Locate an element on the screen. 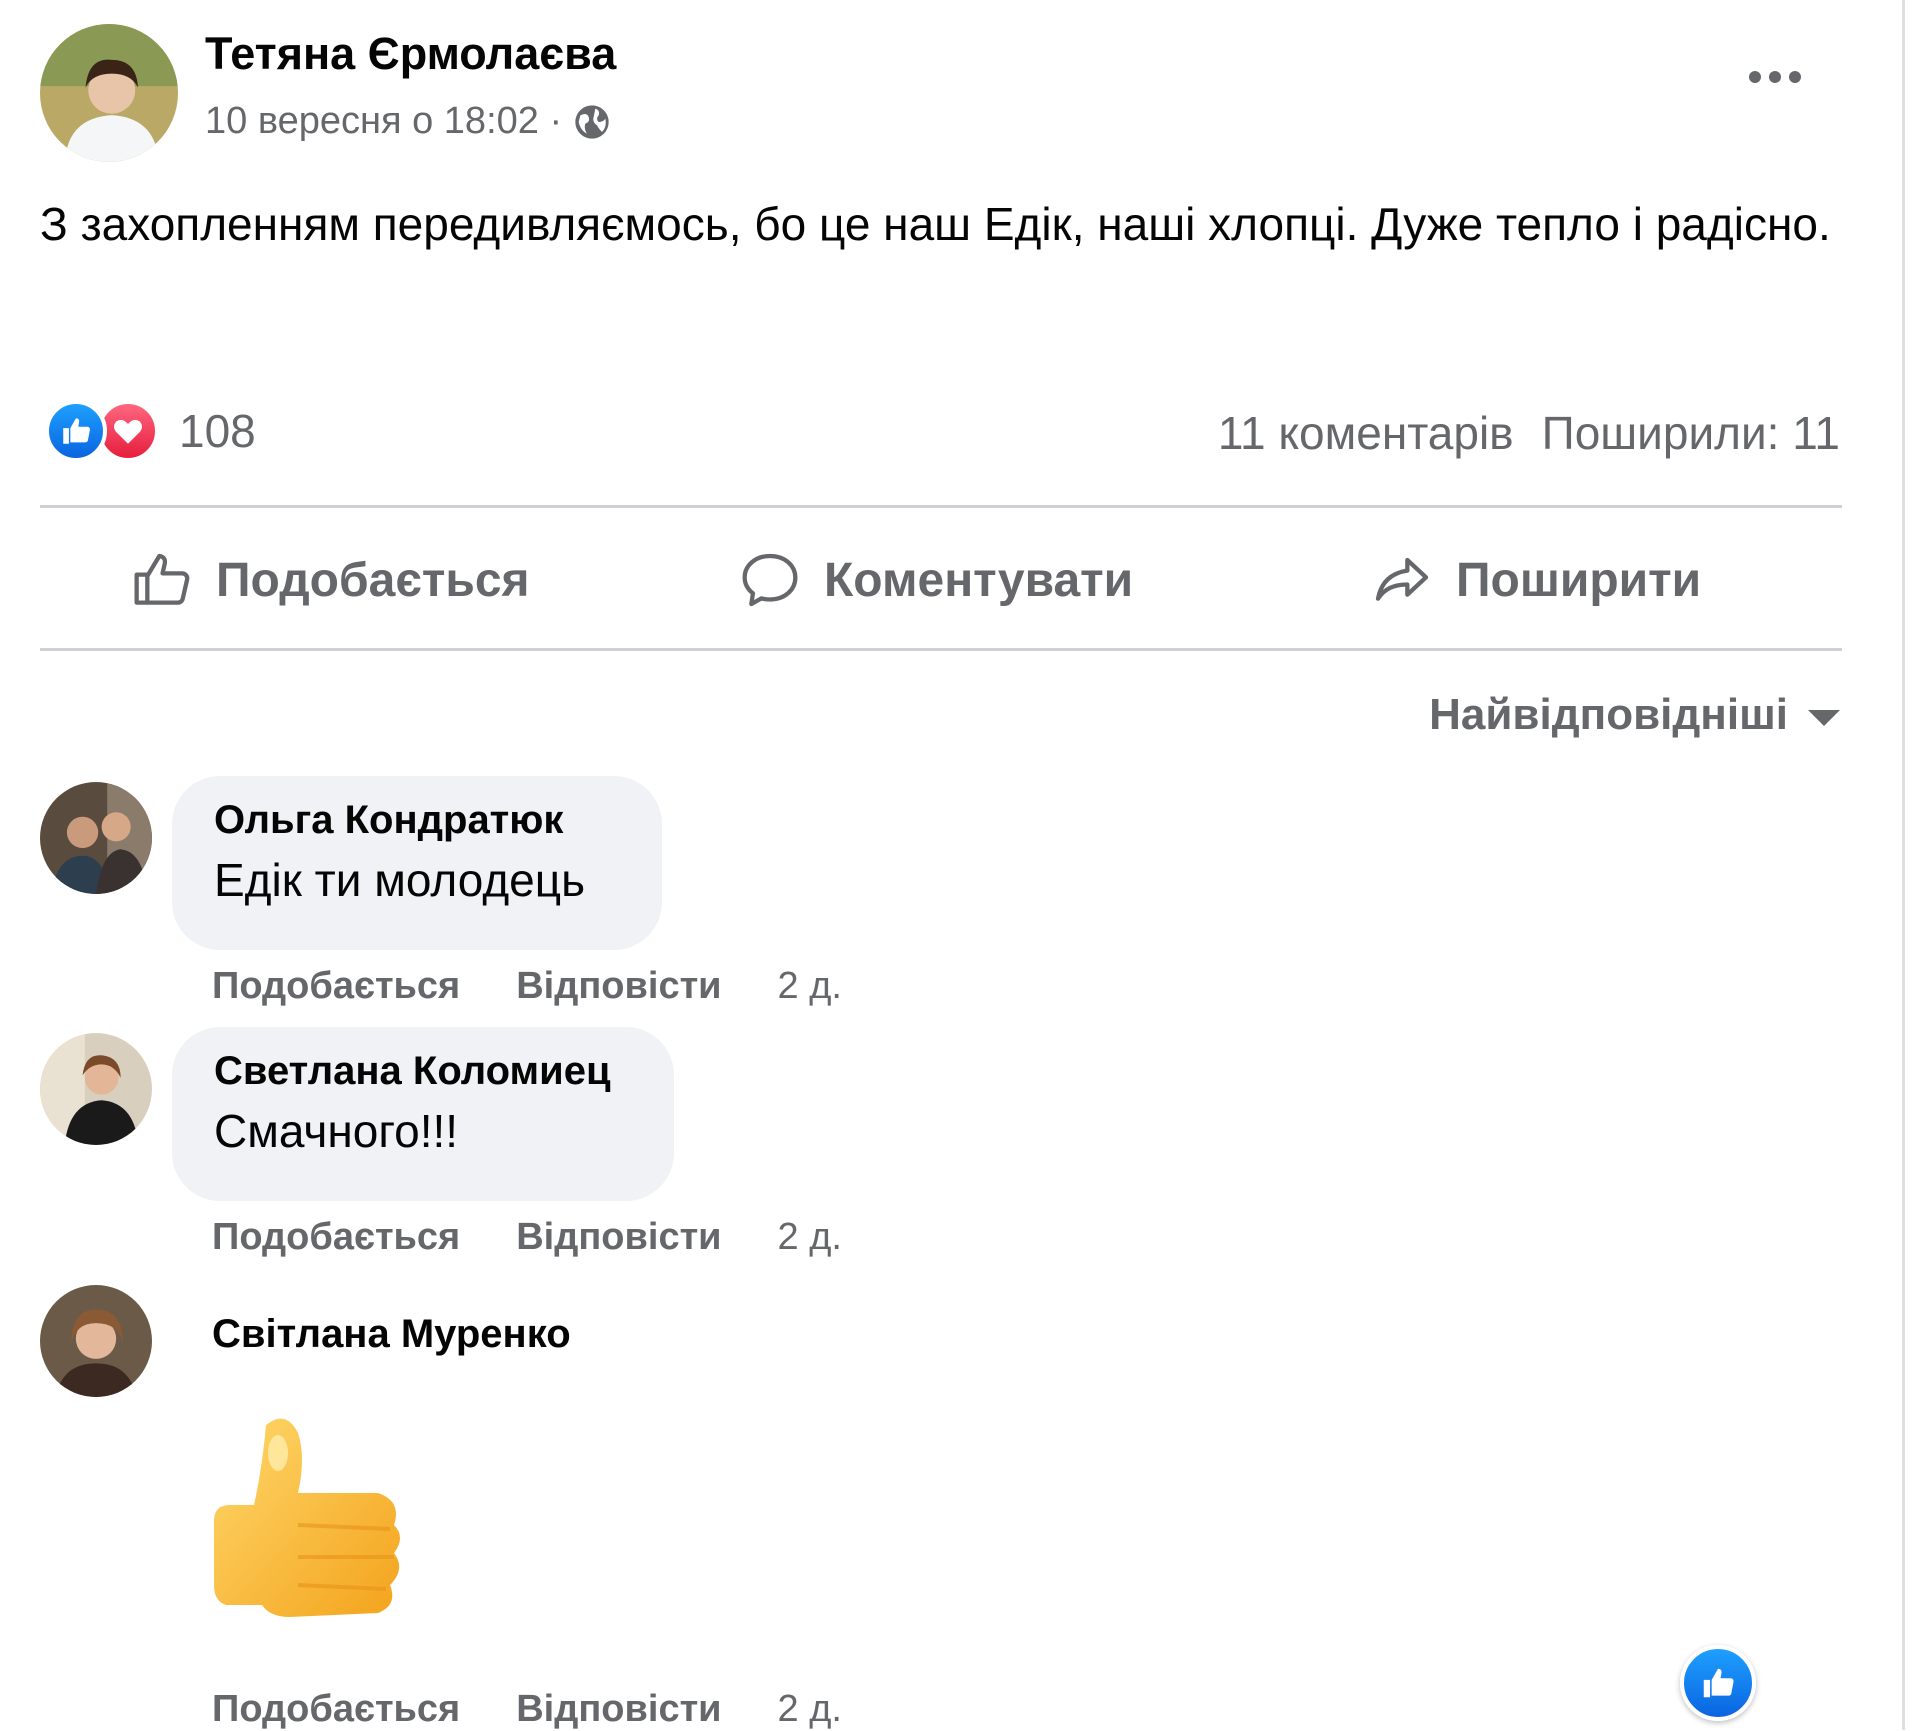  page-edge-border is located at coordinates (1903, 865).